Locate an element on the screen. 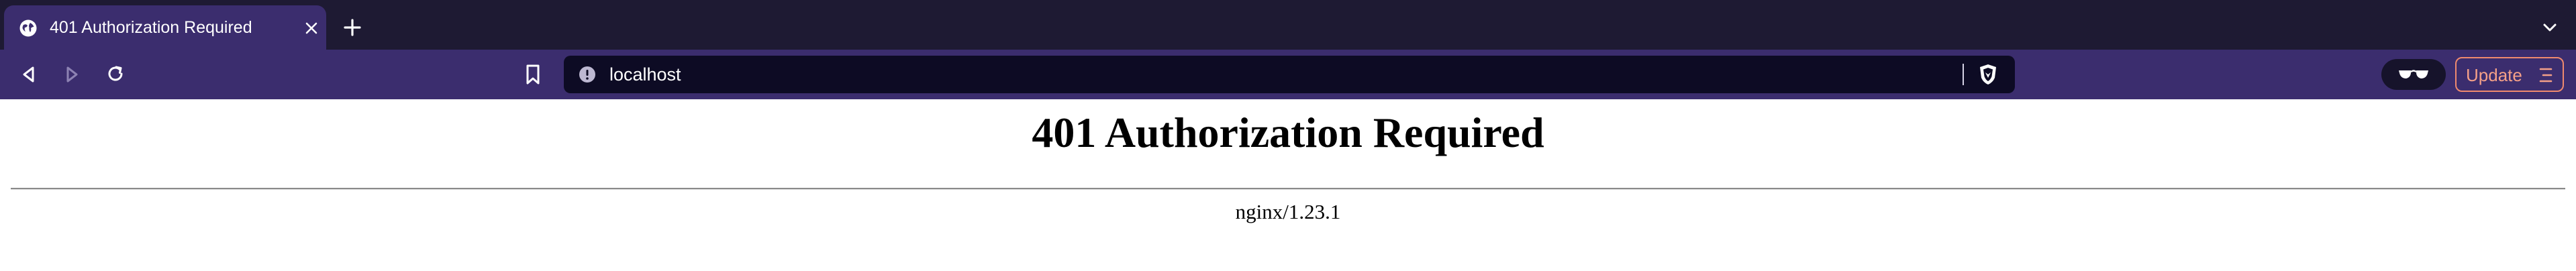 Image resolution: width=2576 pixels, height=271 pixels. back-icon is located at coordinates (29, 75).